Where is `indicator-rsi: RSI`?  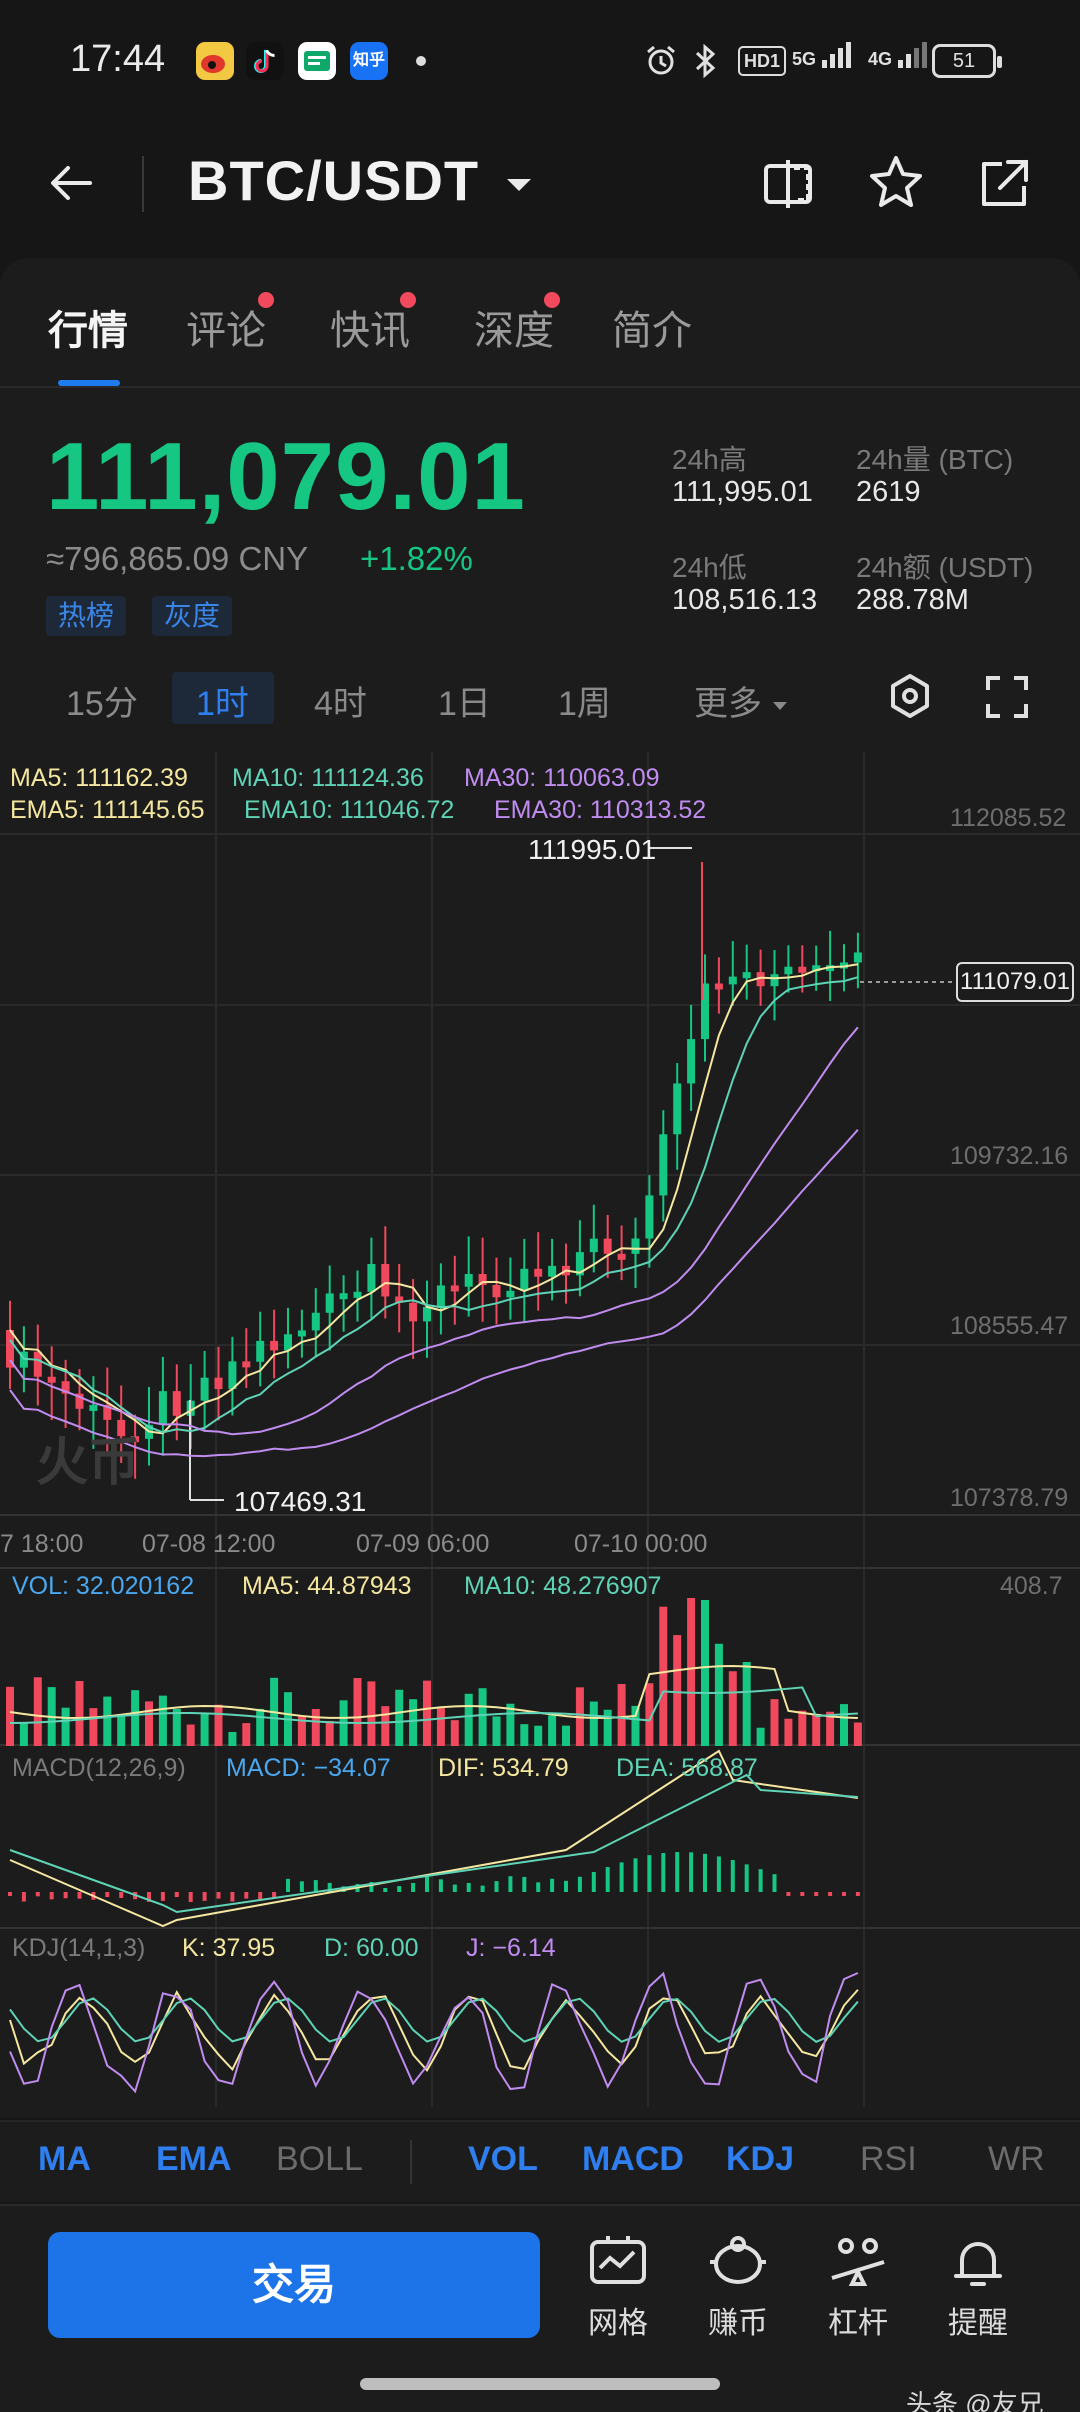 indicator-rsi: RSI is located at coordinates (888, 2159).